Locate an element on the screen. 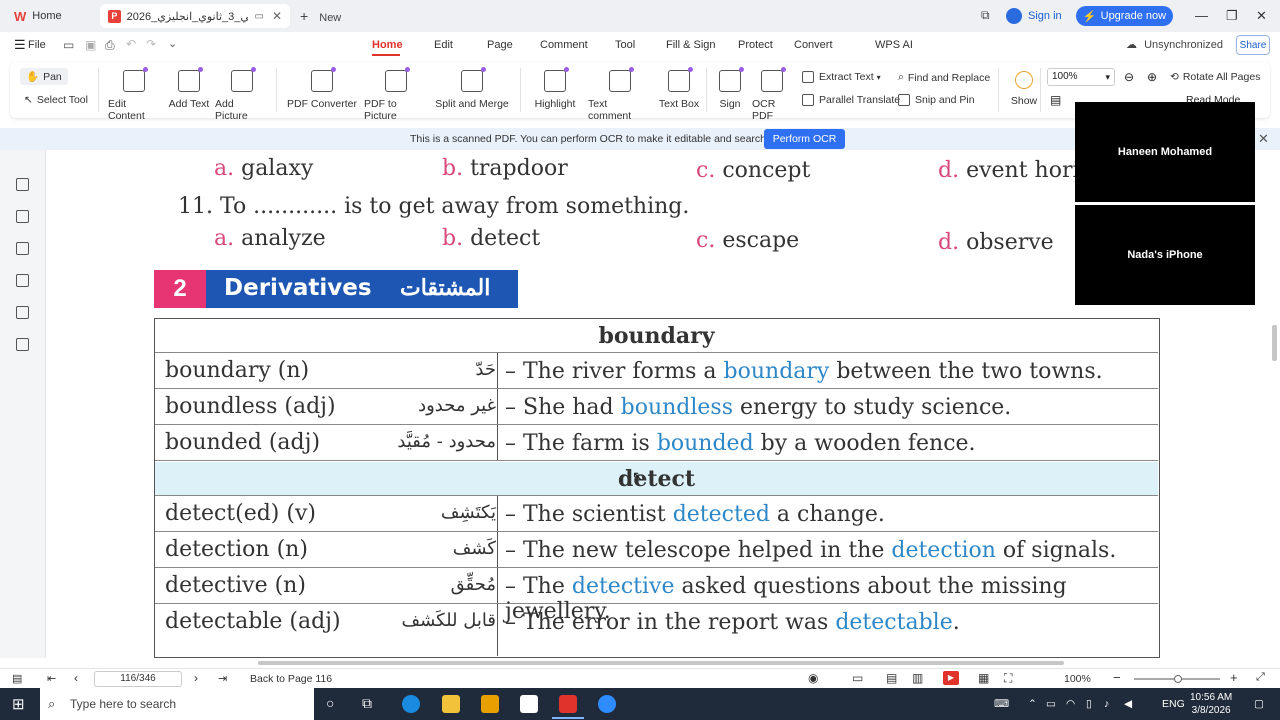  pdf-converter-button: PDF Converter is located at coordinates (322, 86).